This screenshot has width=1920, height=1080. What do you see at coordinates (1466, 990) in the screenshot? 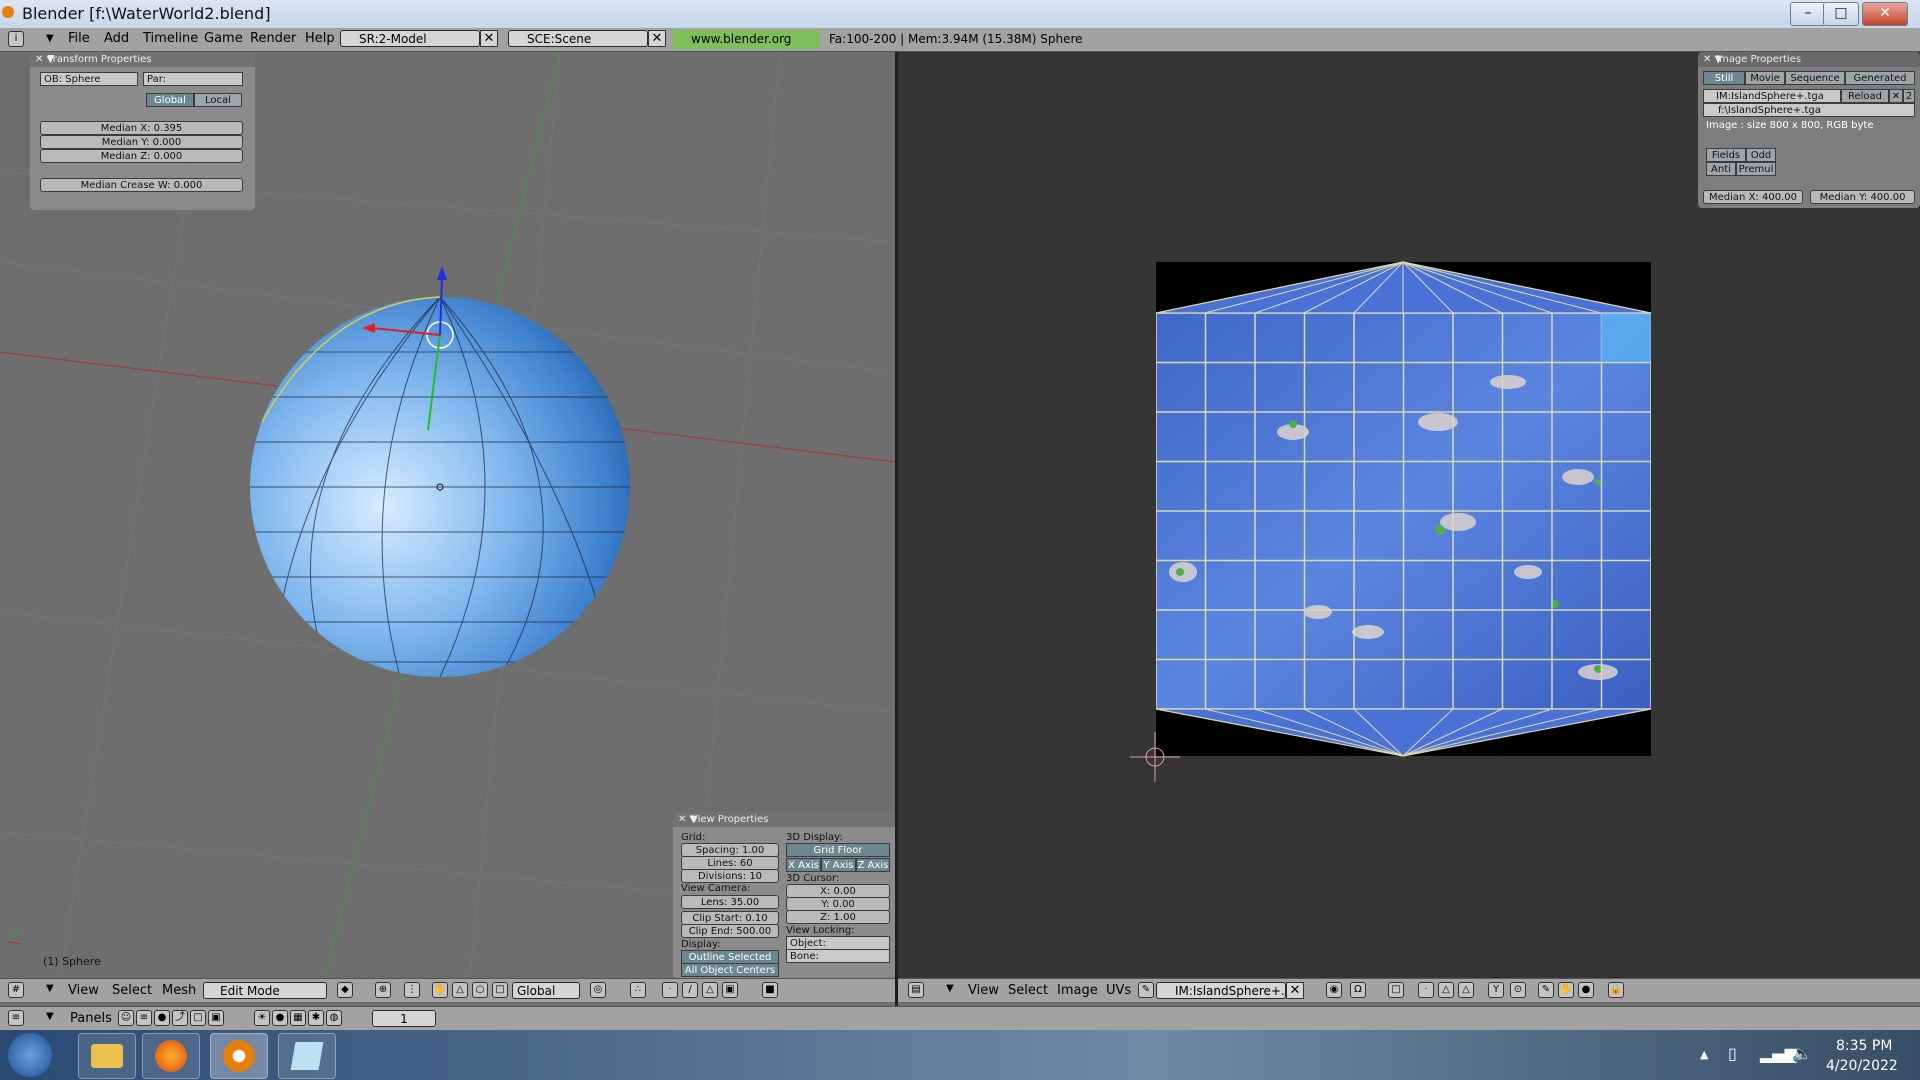
I see `face-mode-icon: △` at bounding box center [1466, 990].